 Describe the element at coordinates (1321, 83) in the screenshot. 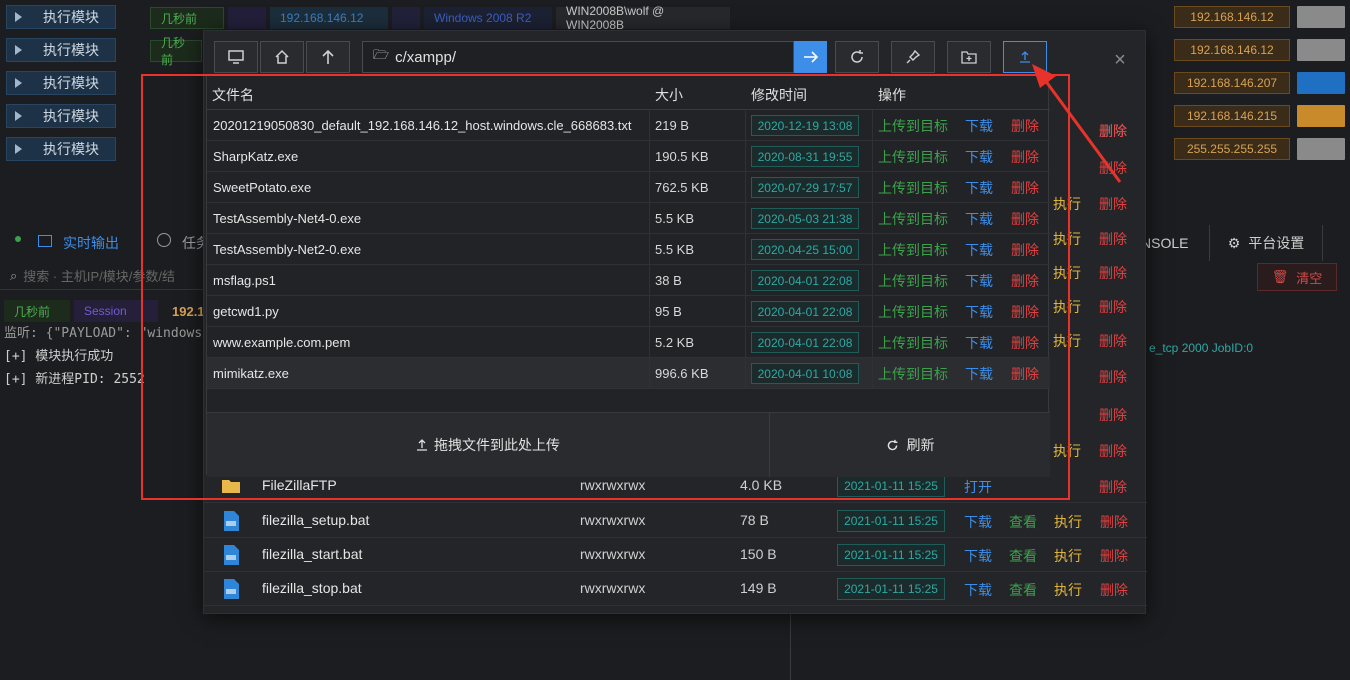

I see `windows-chip` at that location.